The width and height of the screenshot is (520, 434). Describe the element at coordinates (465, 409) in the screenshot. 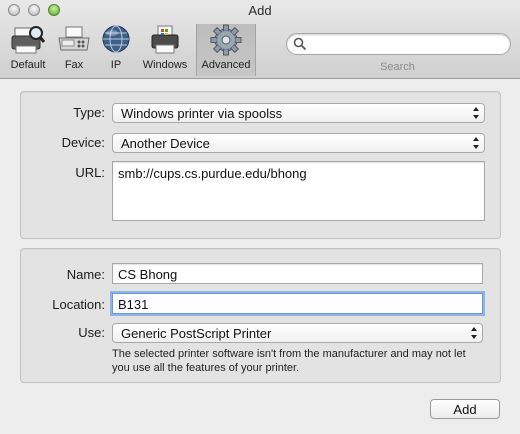

I see `add-button: Add` at that location.